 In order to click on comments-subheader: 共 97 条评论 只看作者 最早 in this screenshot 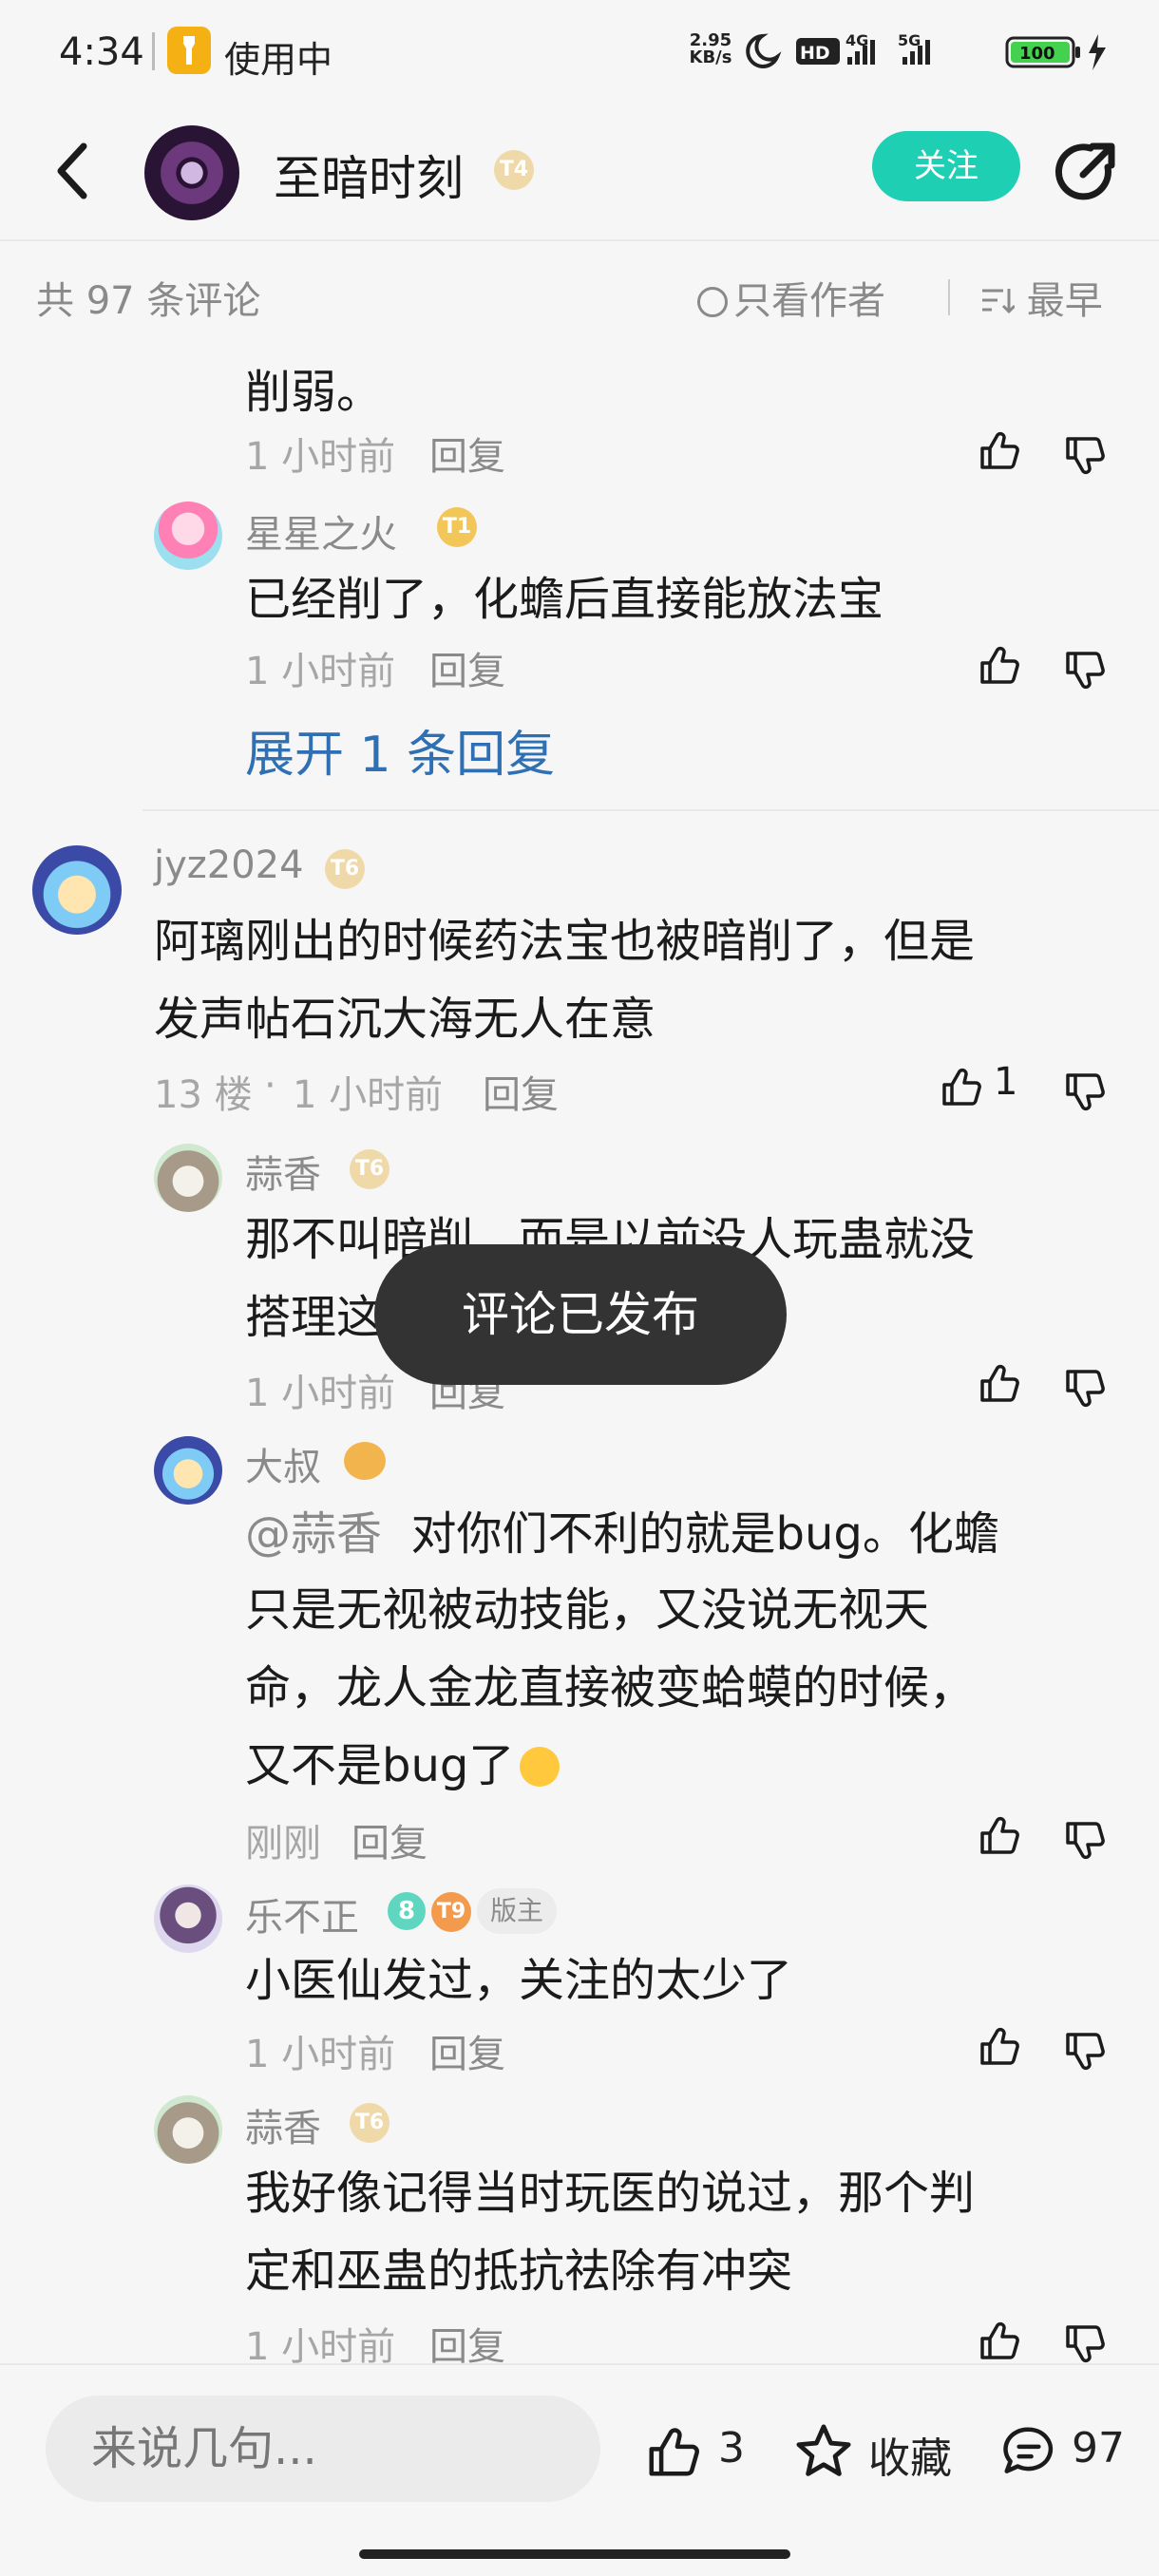, I will do `click(579, 286)`.